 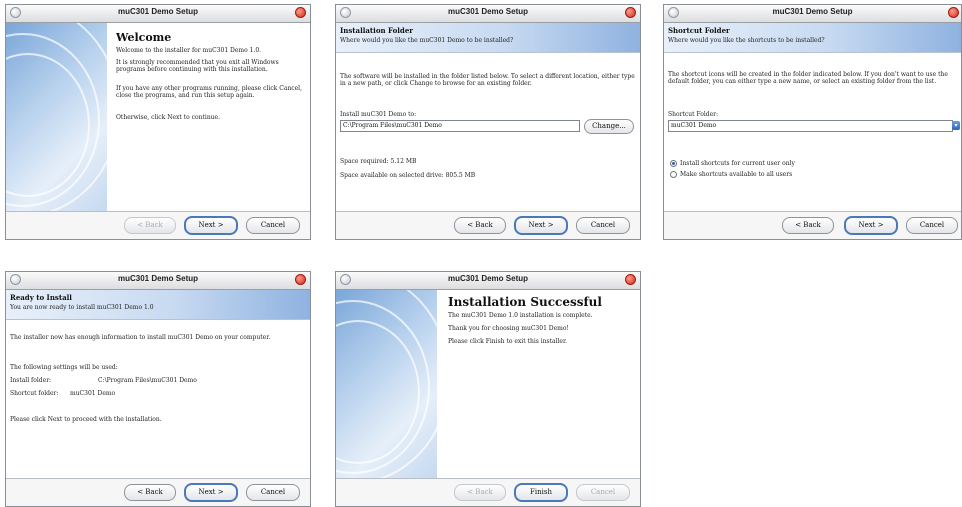 What do you see at coordinates (541, 492) in the screenshot?
I see `finish-button: Finish` at bounding box center [541, 492].